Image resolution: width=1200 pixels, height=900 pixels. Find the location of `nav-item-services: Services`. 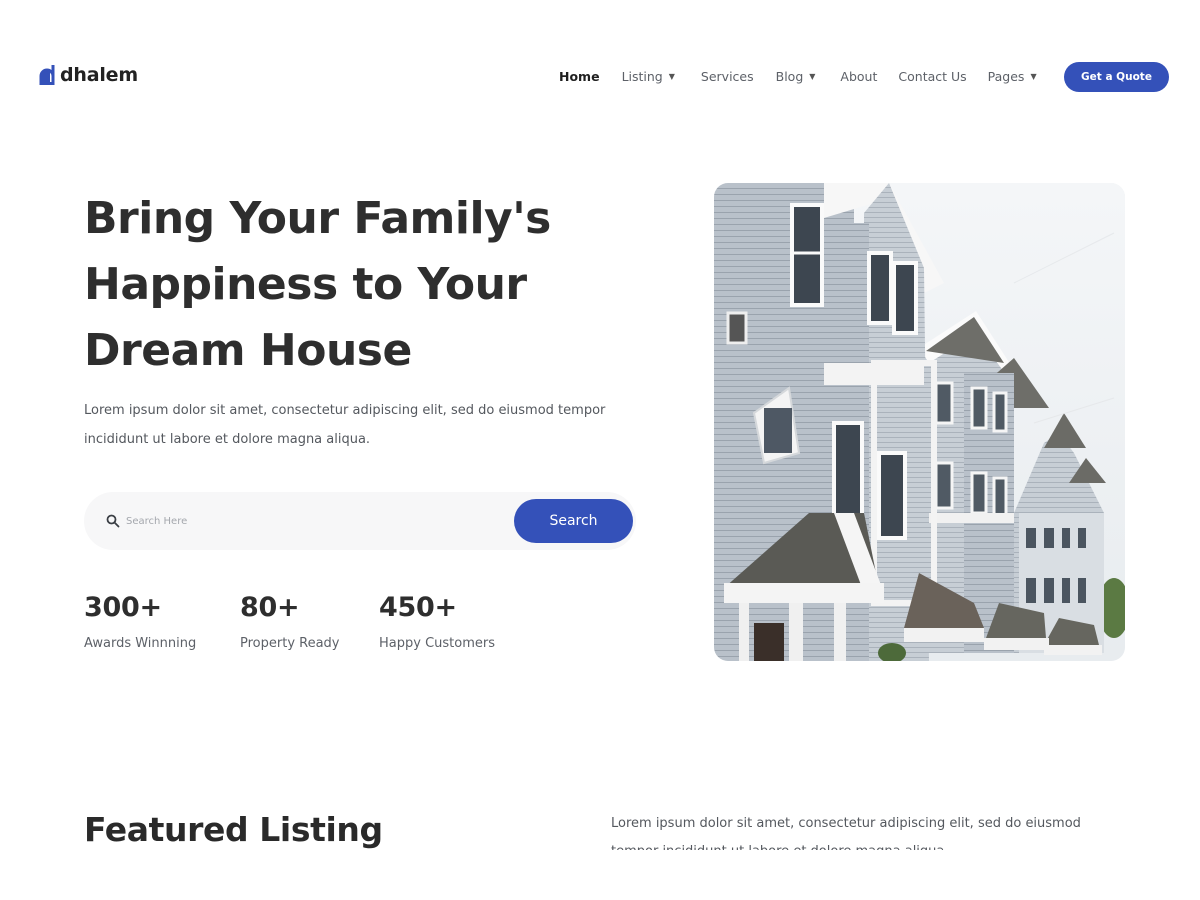

nav-item-services: Services is located at coordinates (727, 76).